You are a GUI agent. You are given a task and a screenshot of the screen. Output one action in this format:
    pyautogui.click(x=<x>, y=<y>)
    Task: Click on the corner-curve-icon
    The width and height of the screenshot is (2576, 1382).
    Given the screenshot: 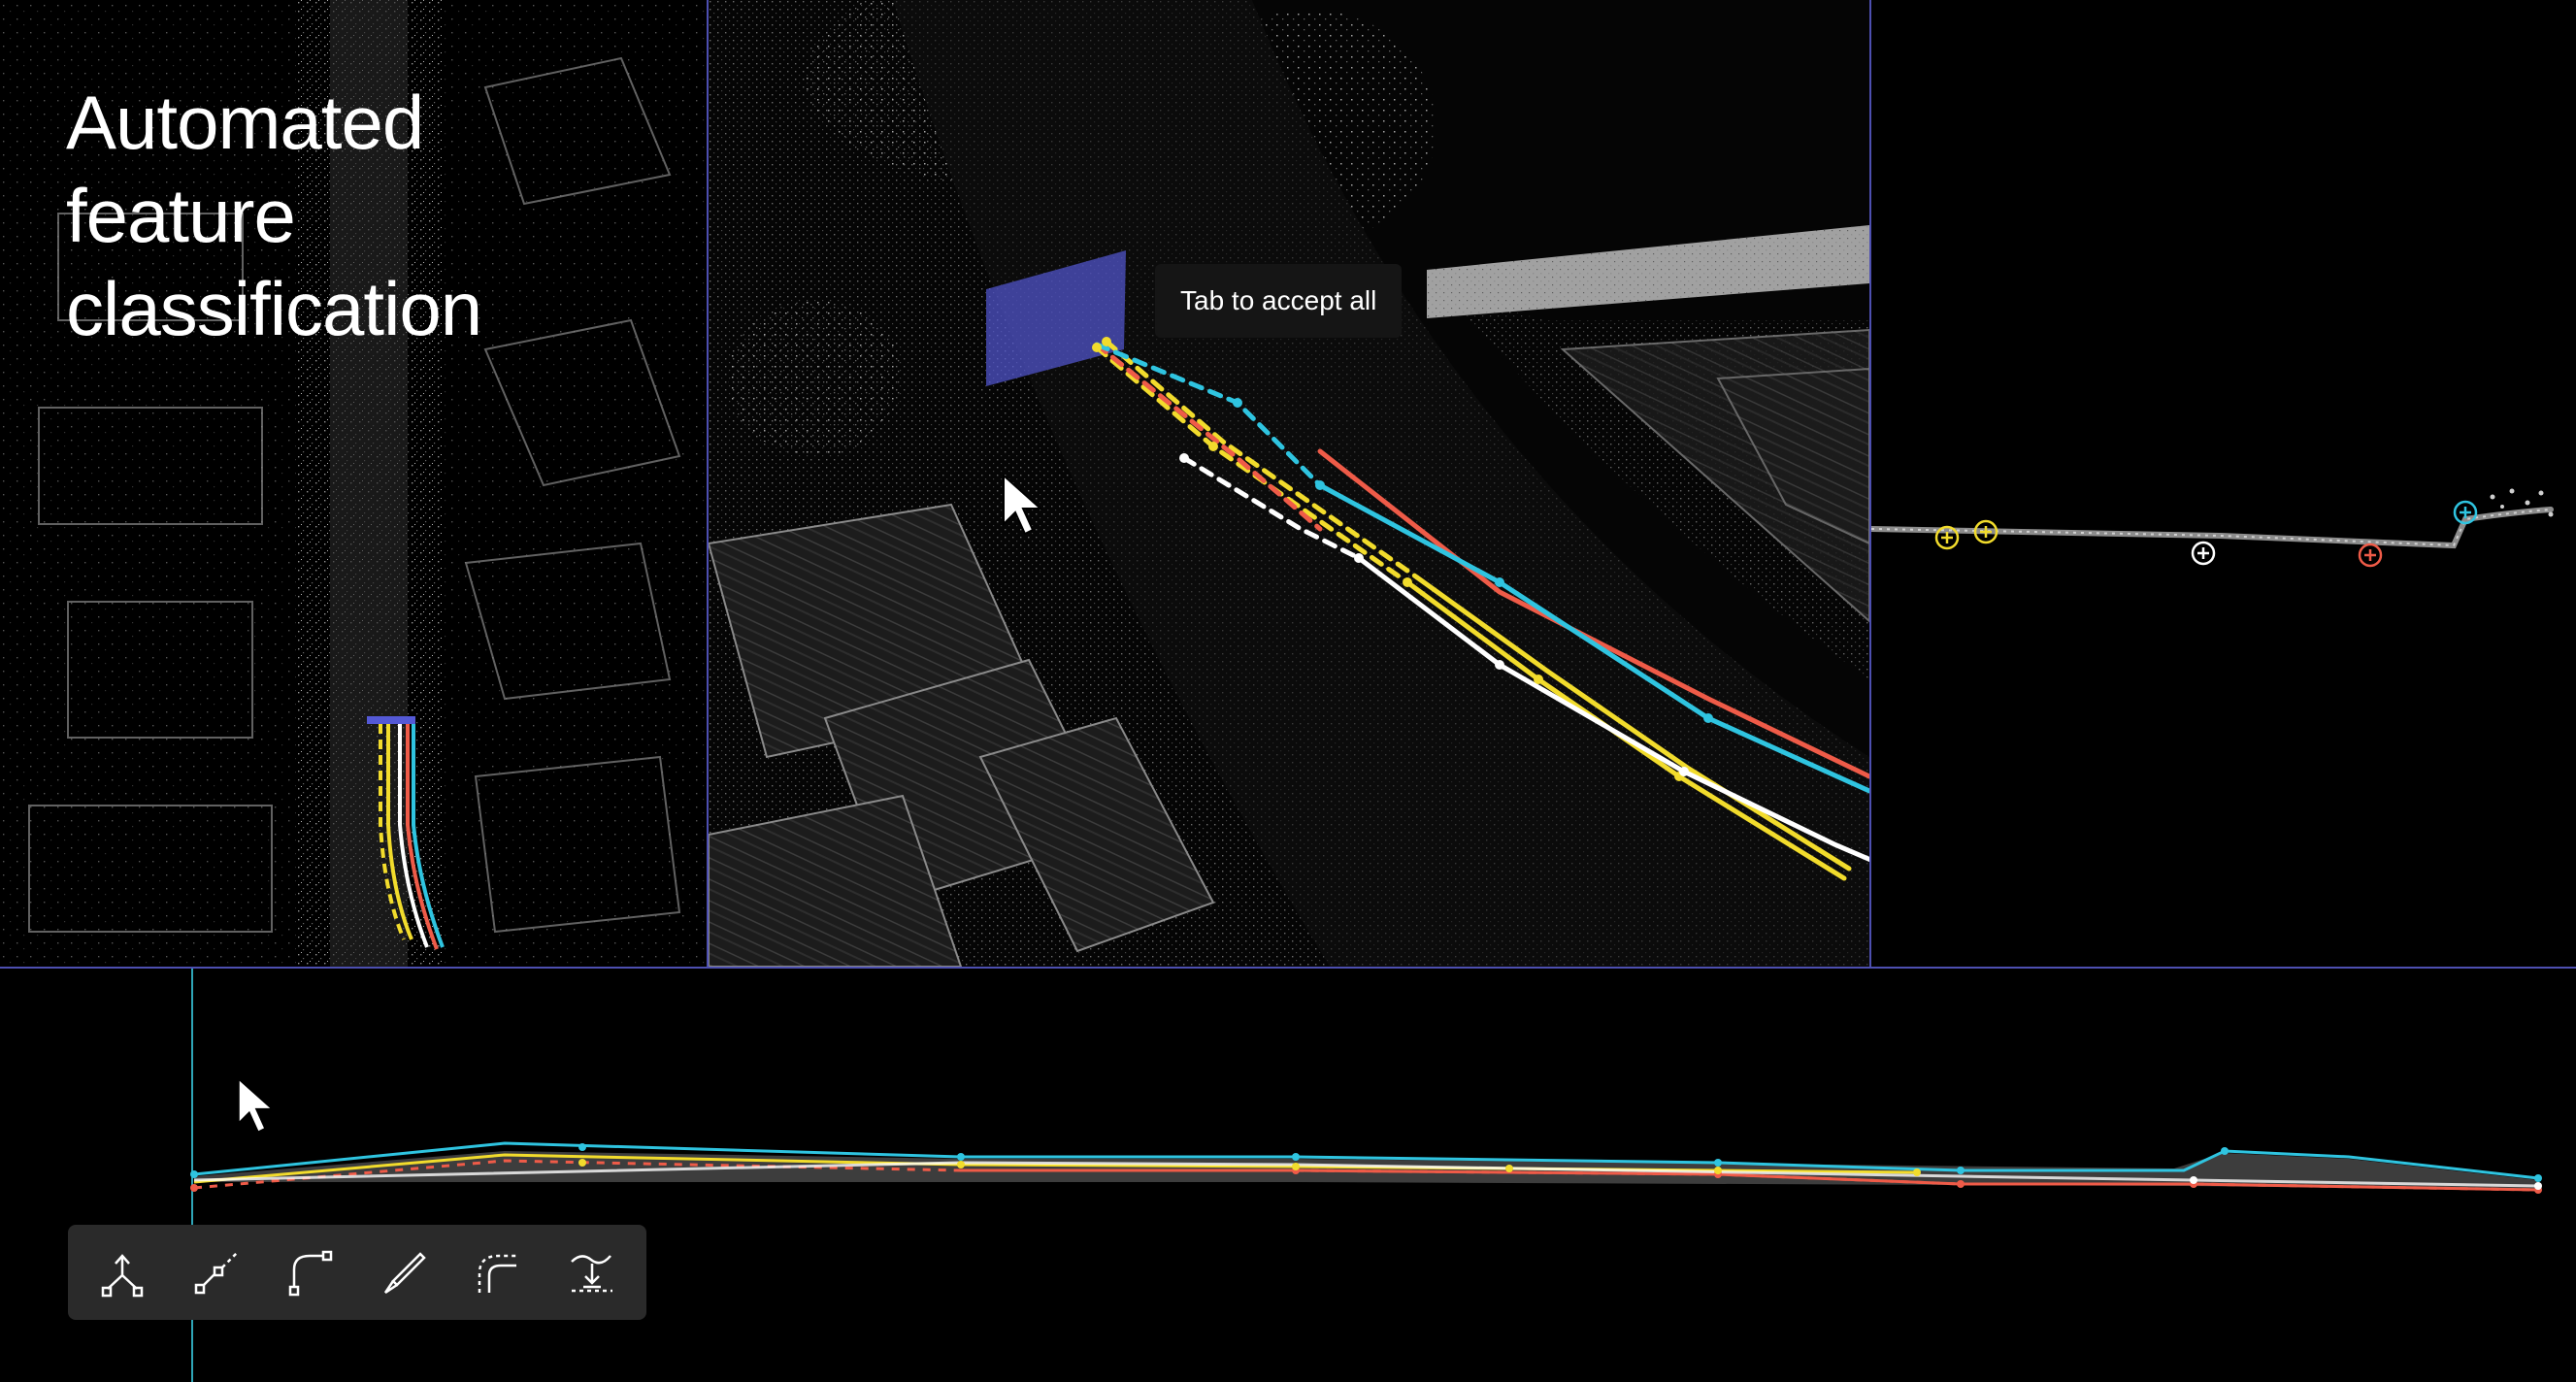 What is the action you would take?
    pyautogui.click(x=310, y=1273)
    